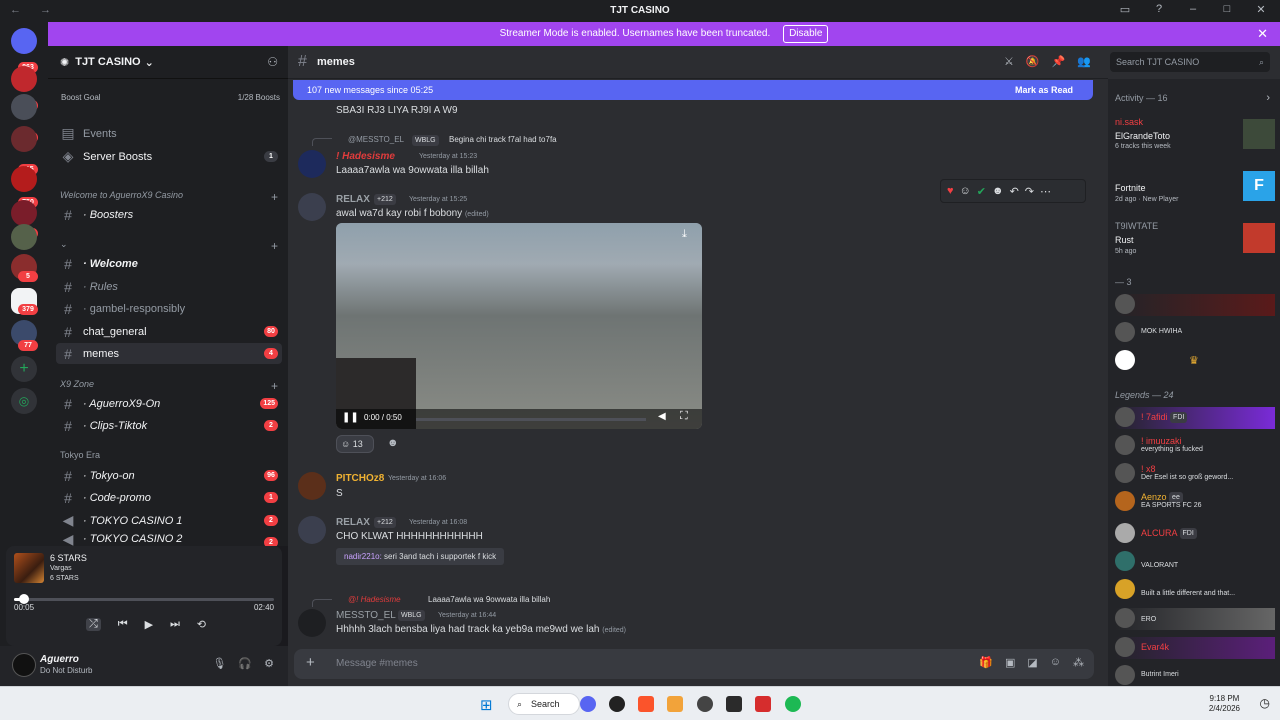 The width and height of the screenshot is (1280, 720). I want to click on brave-icon, so click(646, 704).